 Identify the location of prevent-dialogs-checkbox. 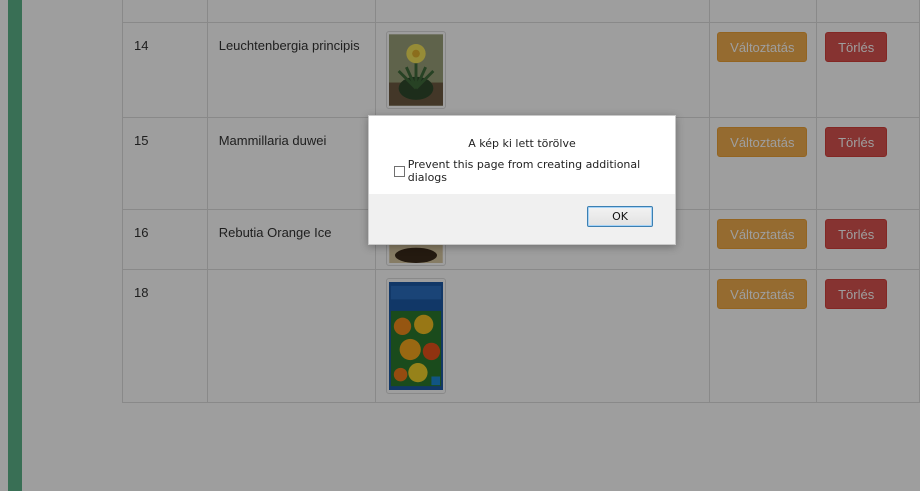
(399, 171).